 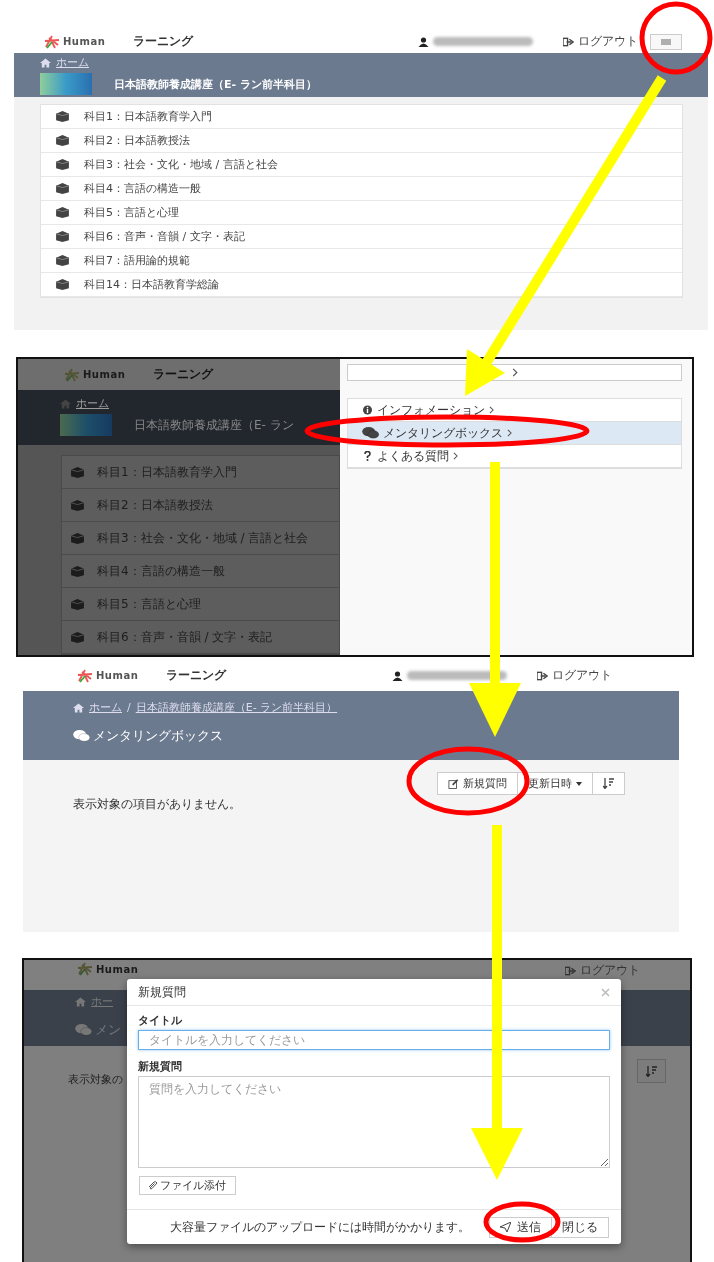 What do you see at coordinates (505, 1227) in the screenshot?
I see `paper-plane-icon` at bounding box center [505, 1227].